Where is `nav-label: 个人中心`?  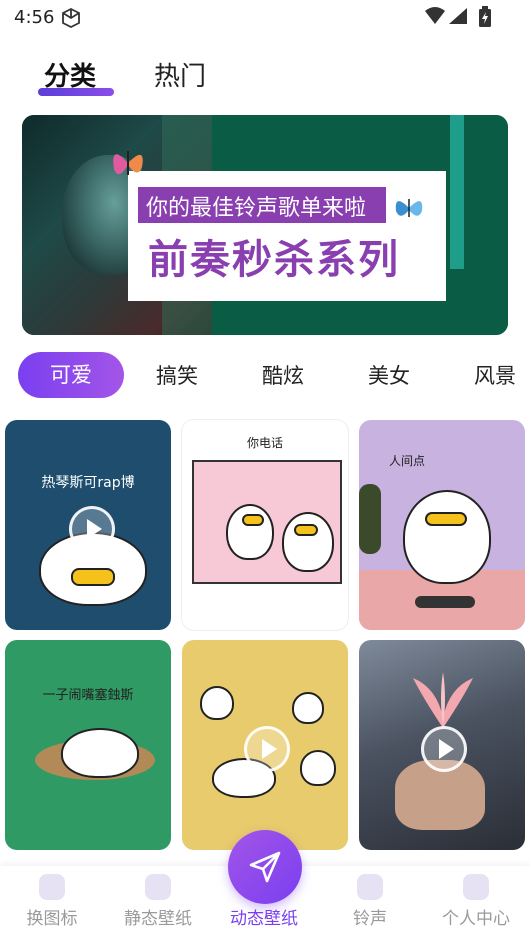
nav-label: 个人中心 is located at coordinates (476, 919).